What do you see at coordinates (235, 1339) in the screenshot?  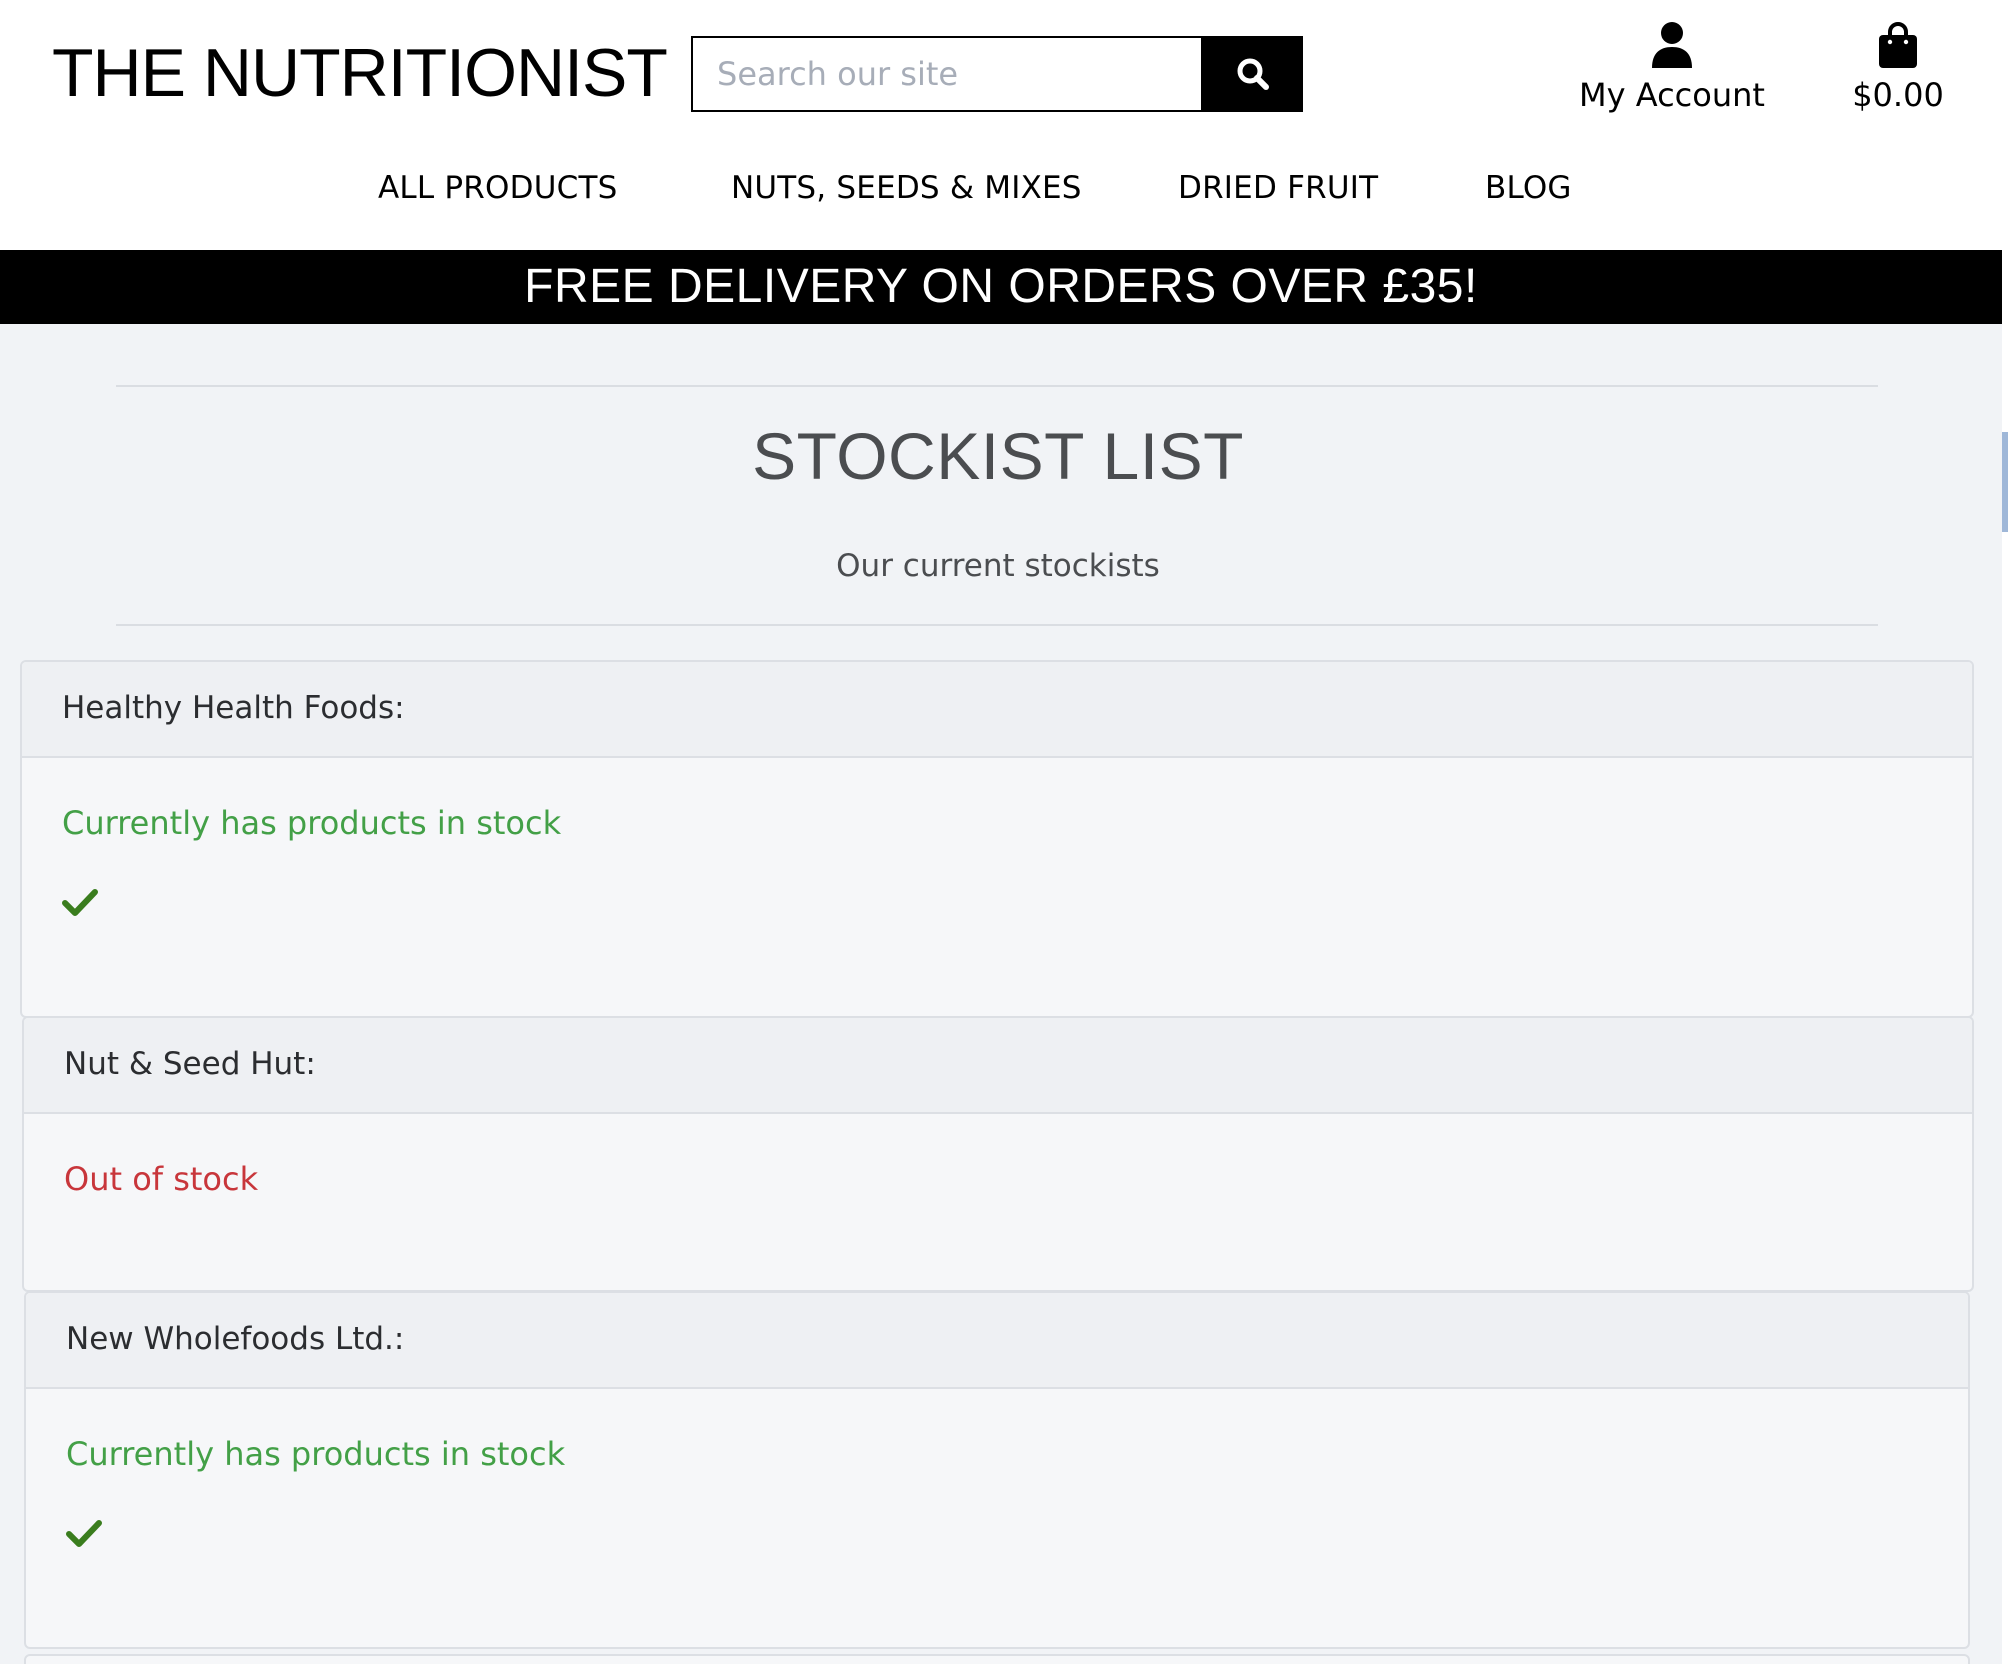 I see `stockist-name: New Wholefoods Ltd.:` at bounding box center [235, 1339].